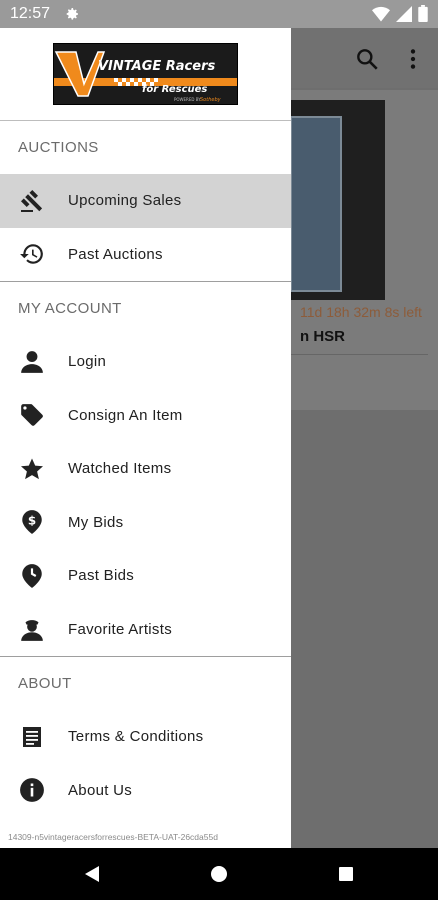  Describe the element at coordinates (115, 254) in the screenshot. I see `menu-item-label: Past Auctions` at that location.